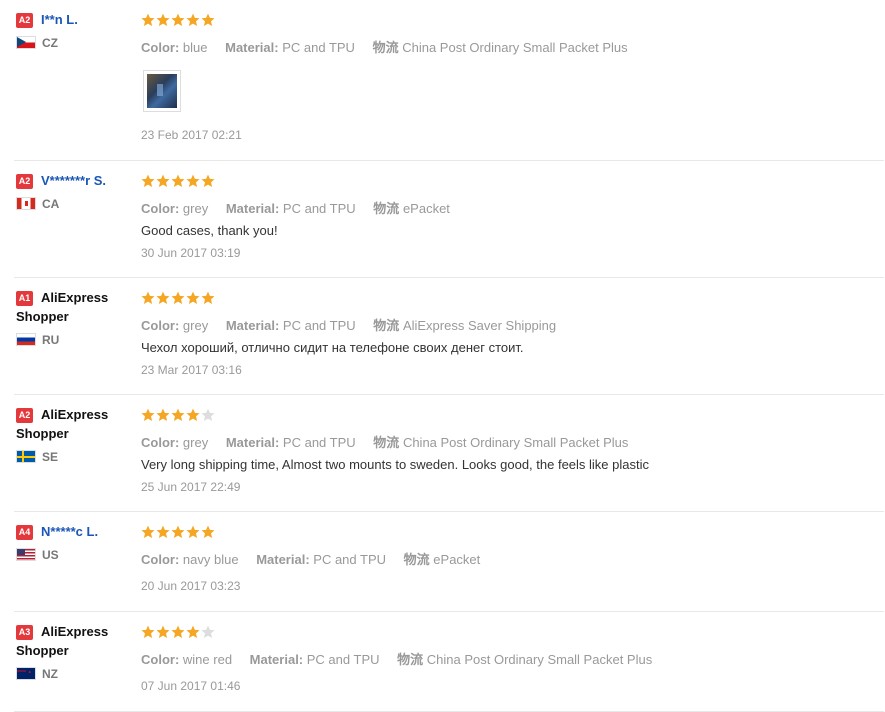 The image size is (885, 712). What do you see at coordinates (73, 180) in the screenshot?
I see `reviewer-name: V*******r S.` at bounding box center [73, 180].